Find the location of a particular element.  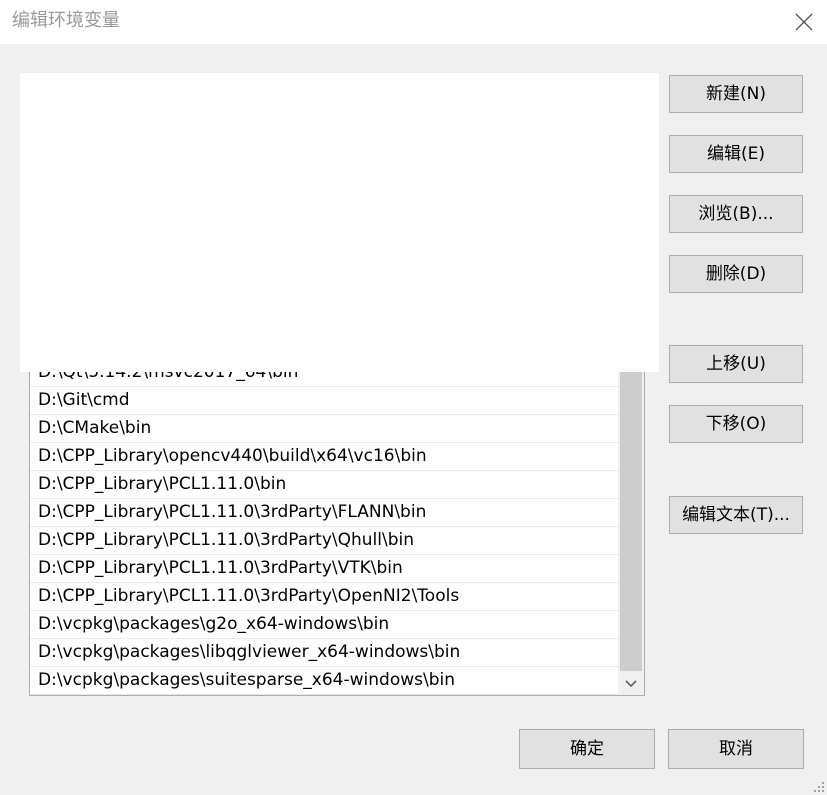

close-button is located at coordinates (804, 22).